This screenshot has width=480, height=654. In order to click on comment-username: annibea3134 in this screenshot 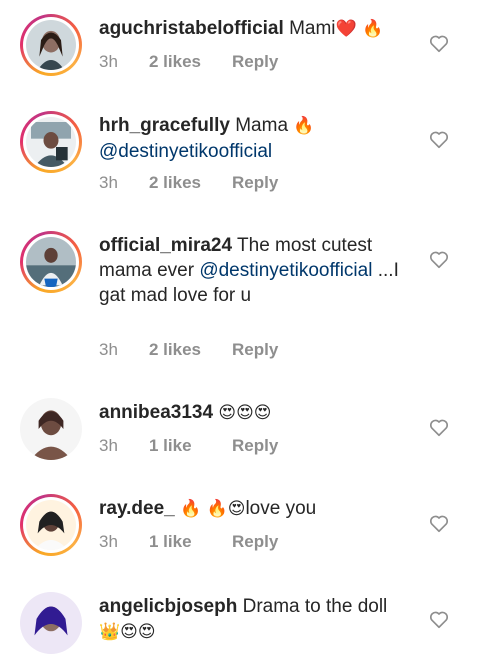, I will do `click(156, 412)`.